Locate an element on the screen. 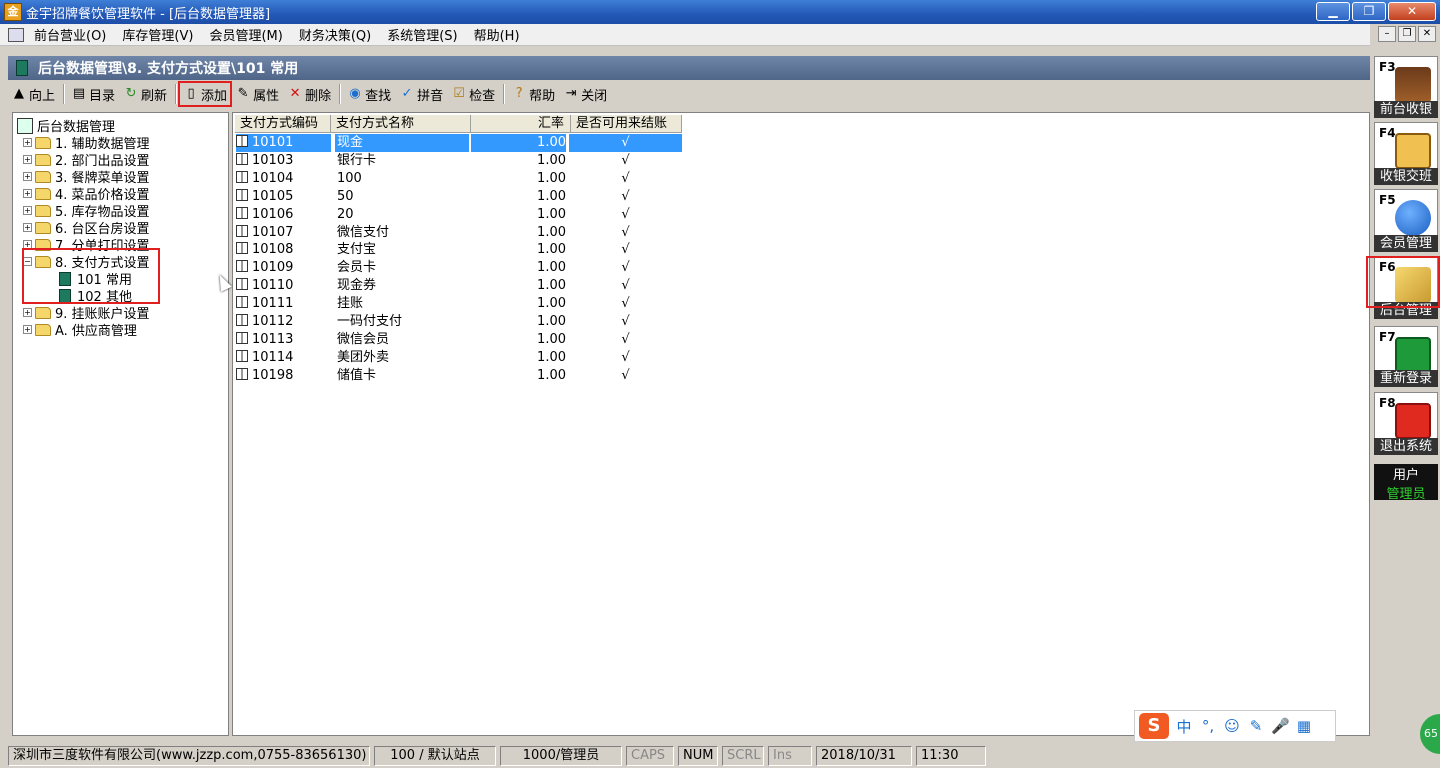 The width and height of the screenshot is (1440, 768). column-header-rate: 汇率 is located at coordinates (521, 124).